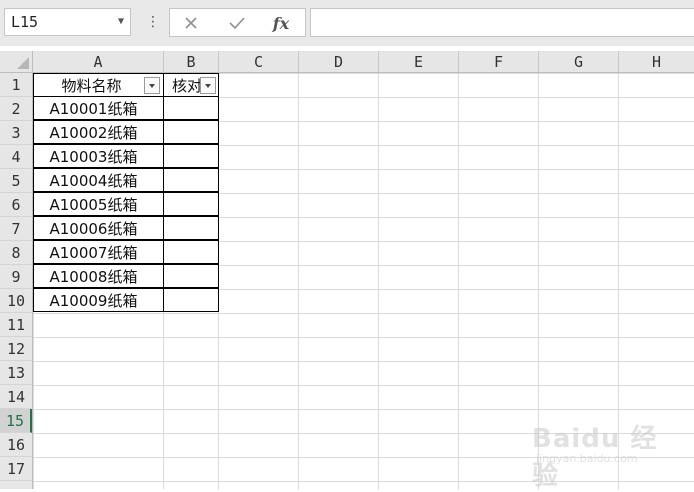  Describe the element at coordinates (191, 23) in the screenshot. I see `cancel-icon` at that location.